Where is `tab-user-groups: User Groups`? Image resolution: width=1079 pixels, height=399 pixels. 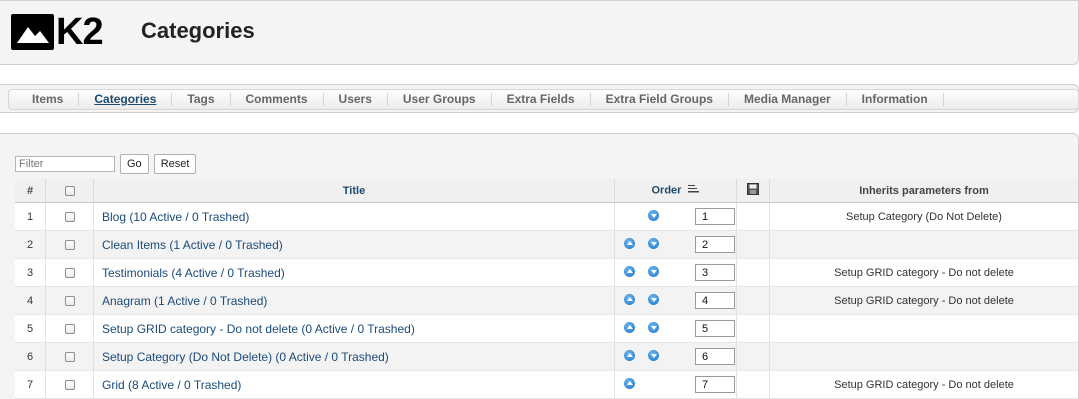
tab-user-groups: User Groups is located at coordinates (440, 99).